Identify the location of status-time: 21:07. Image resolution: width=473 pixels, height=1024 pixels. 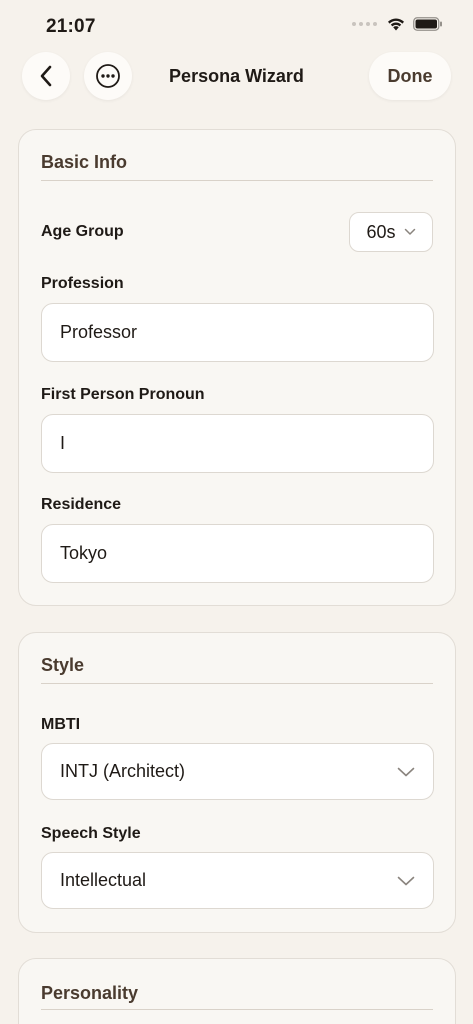
(71, 26).